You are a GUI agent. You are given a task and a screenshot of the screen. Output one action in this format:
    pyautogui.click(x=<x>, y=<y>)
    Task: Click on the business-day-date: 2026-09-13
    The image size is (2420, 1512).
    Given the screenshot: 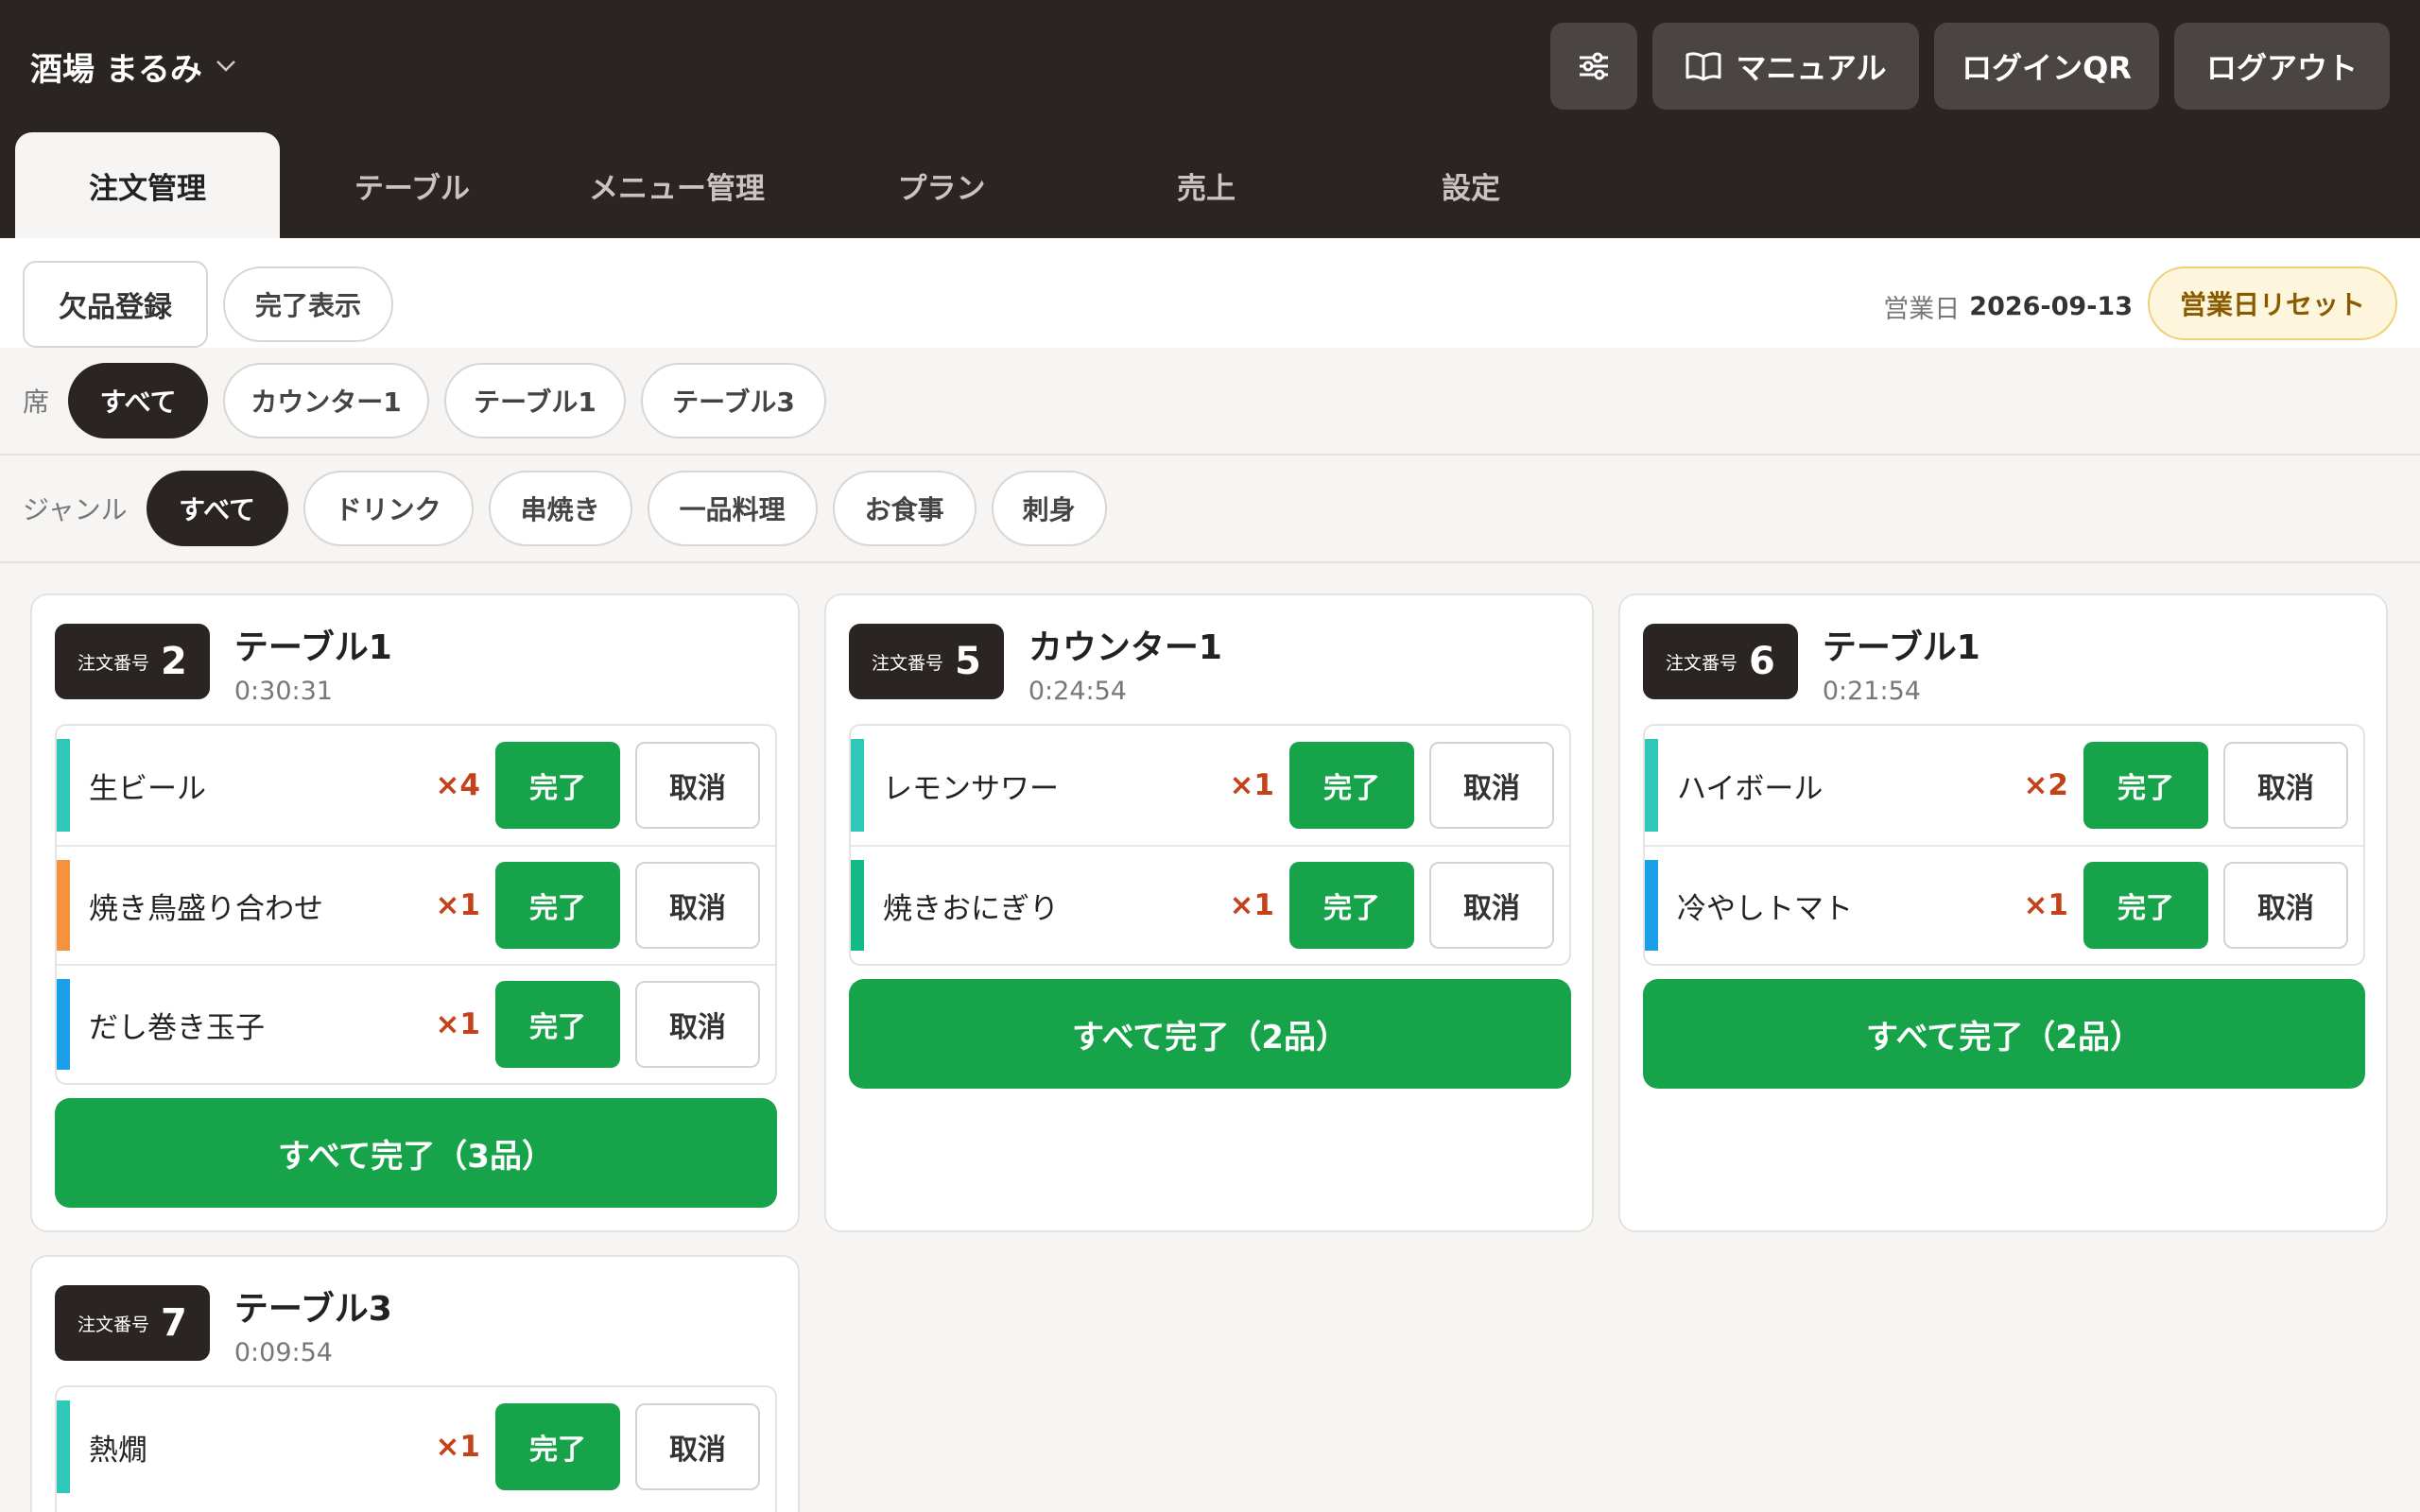 What is the action you would take?
    pyautogui.click(x=2051, y=306)
    